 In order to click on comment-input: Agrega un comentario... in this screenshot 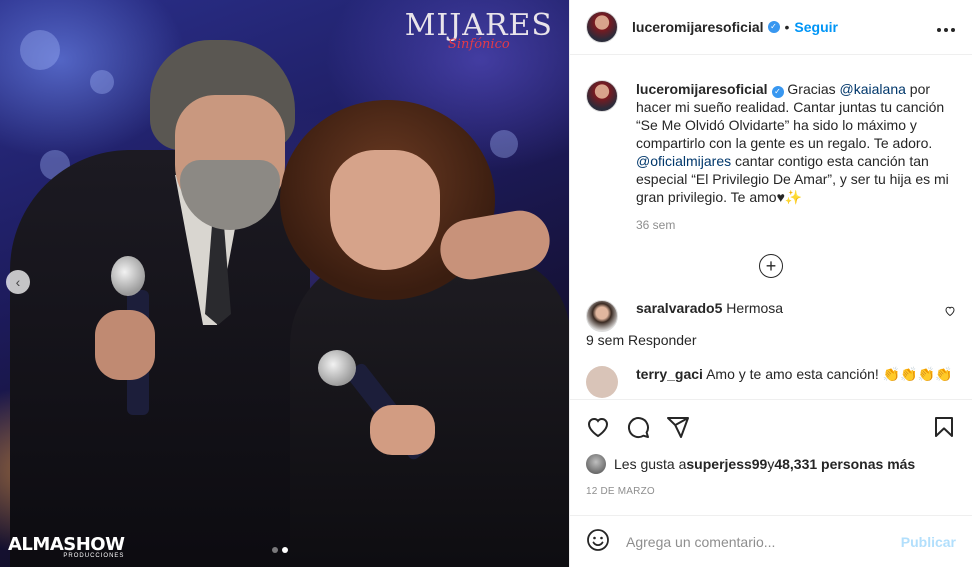, I will do `click(763, 542)`.